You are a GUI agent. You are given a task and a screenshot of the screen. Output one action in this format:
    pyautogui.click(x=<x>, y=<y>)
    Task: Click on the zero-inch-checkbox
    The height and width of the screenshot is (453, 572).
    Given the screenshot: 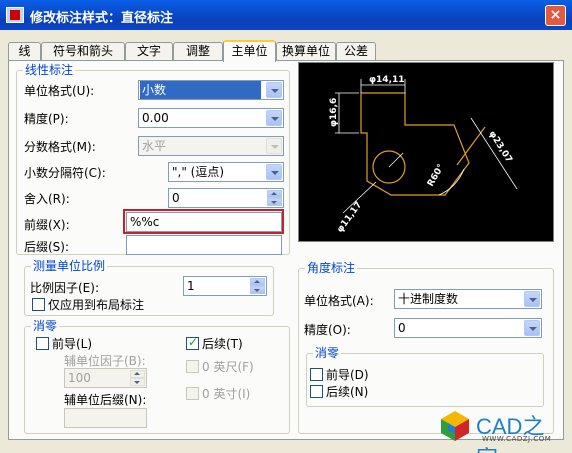 What is the action you would take?
    pyautogui.click(x=192, y=393)
    